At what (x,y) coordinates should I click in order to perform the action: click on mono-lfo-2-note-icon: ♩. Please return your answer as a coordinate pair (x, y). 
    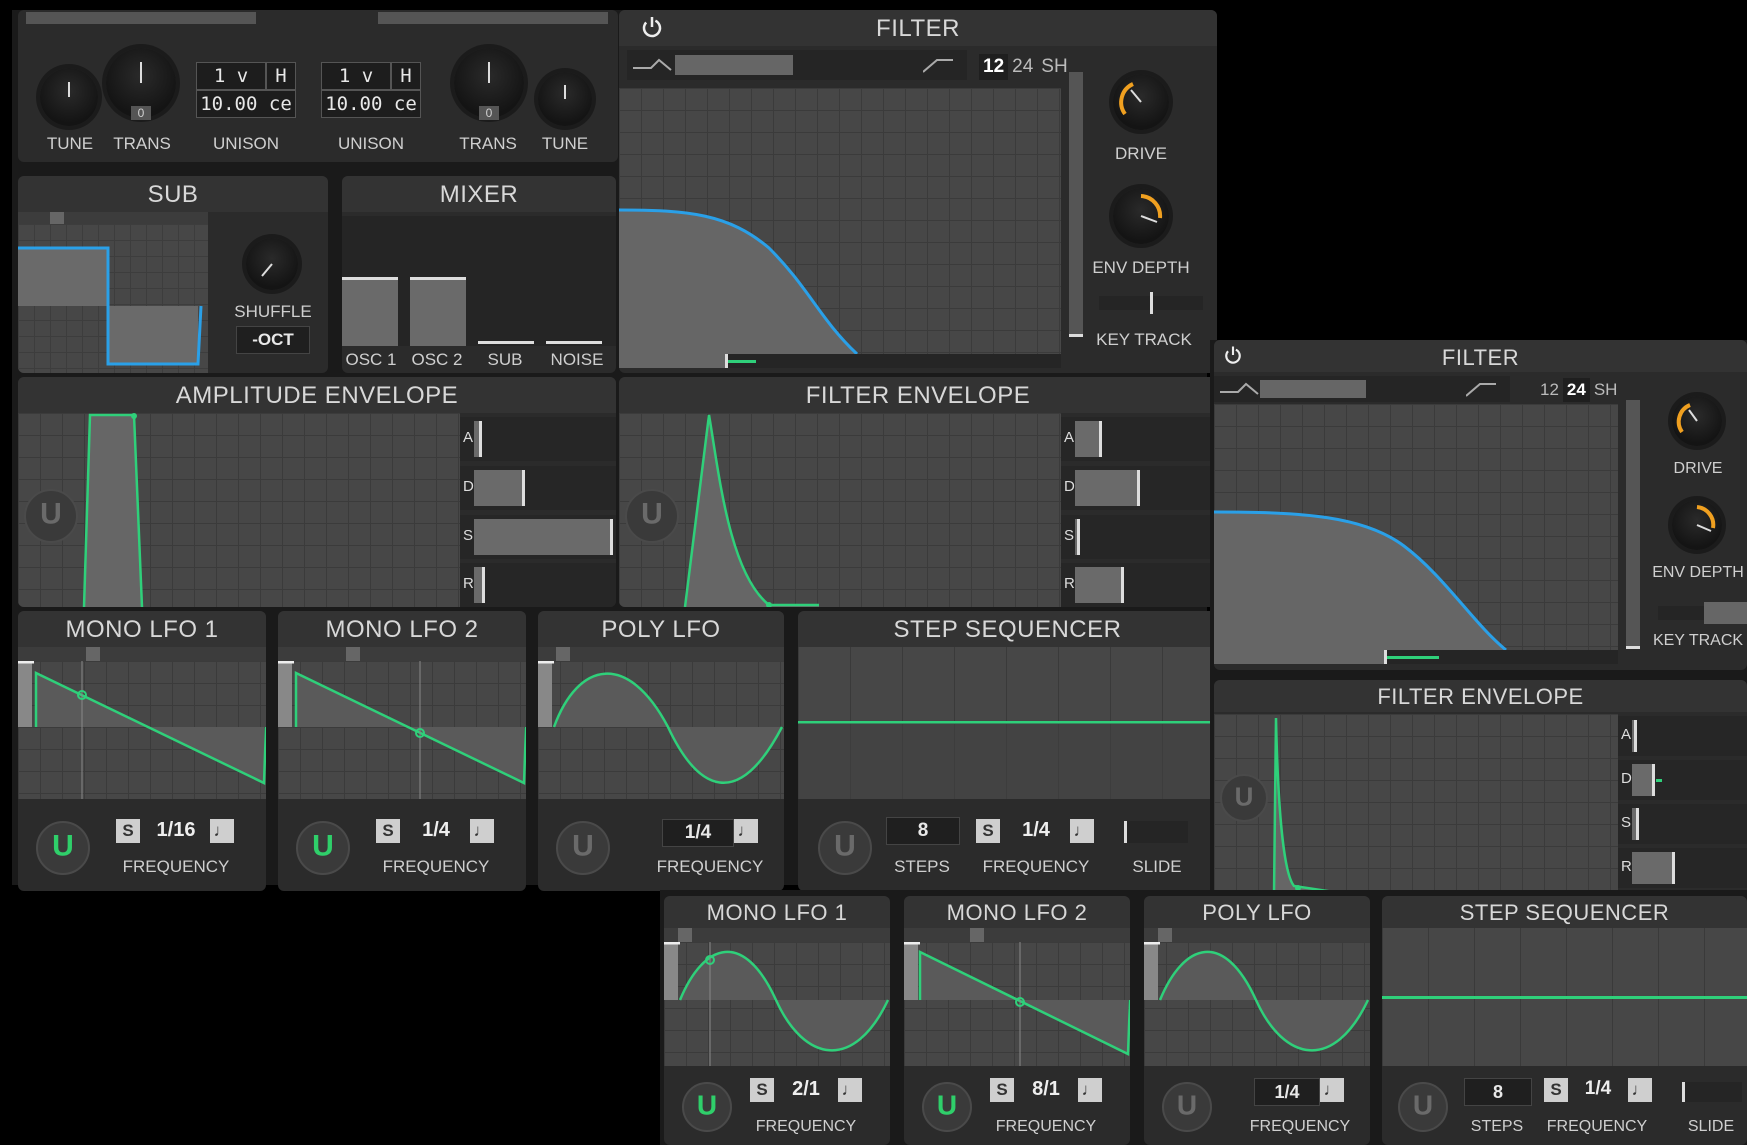
    Looking at the image, I should click on (482, 831).